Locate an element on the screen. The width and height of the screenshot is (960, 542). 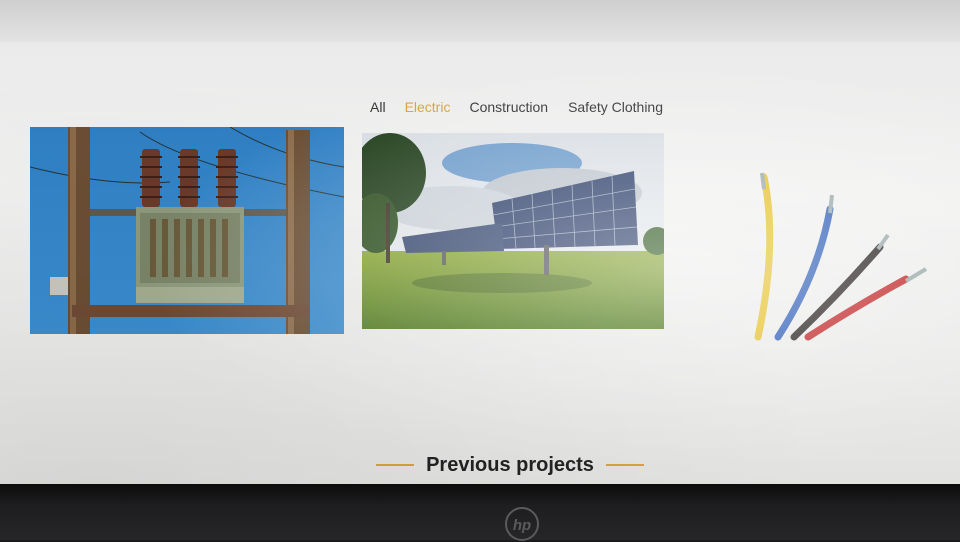
section-title: Previous projects is located at coordinates (510, 464).